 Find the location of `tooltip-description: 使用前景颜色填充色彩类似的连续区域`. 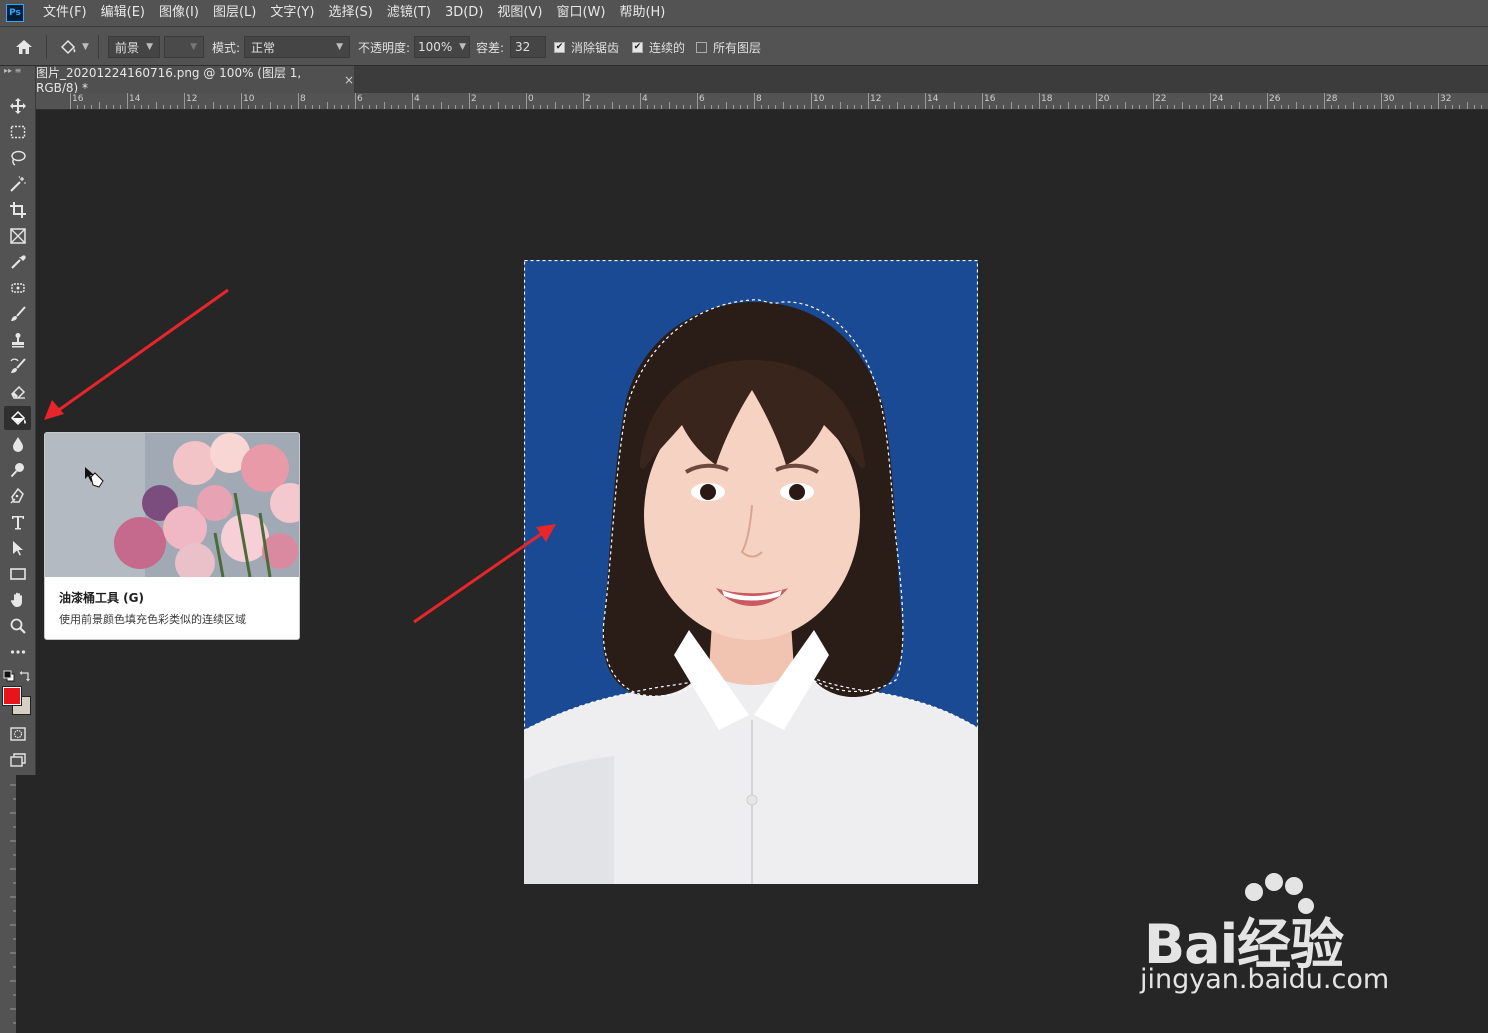

tooltip-description: 使用前景颜色填充色彩类似的连续区域 is located at coordinates (152, 619).